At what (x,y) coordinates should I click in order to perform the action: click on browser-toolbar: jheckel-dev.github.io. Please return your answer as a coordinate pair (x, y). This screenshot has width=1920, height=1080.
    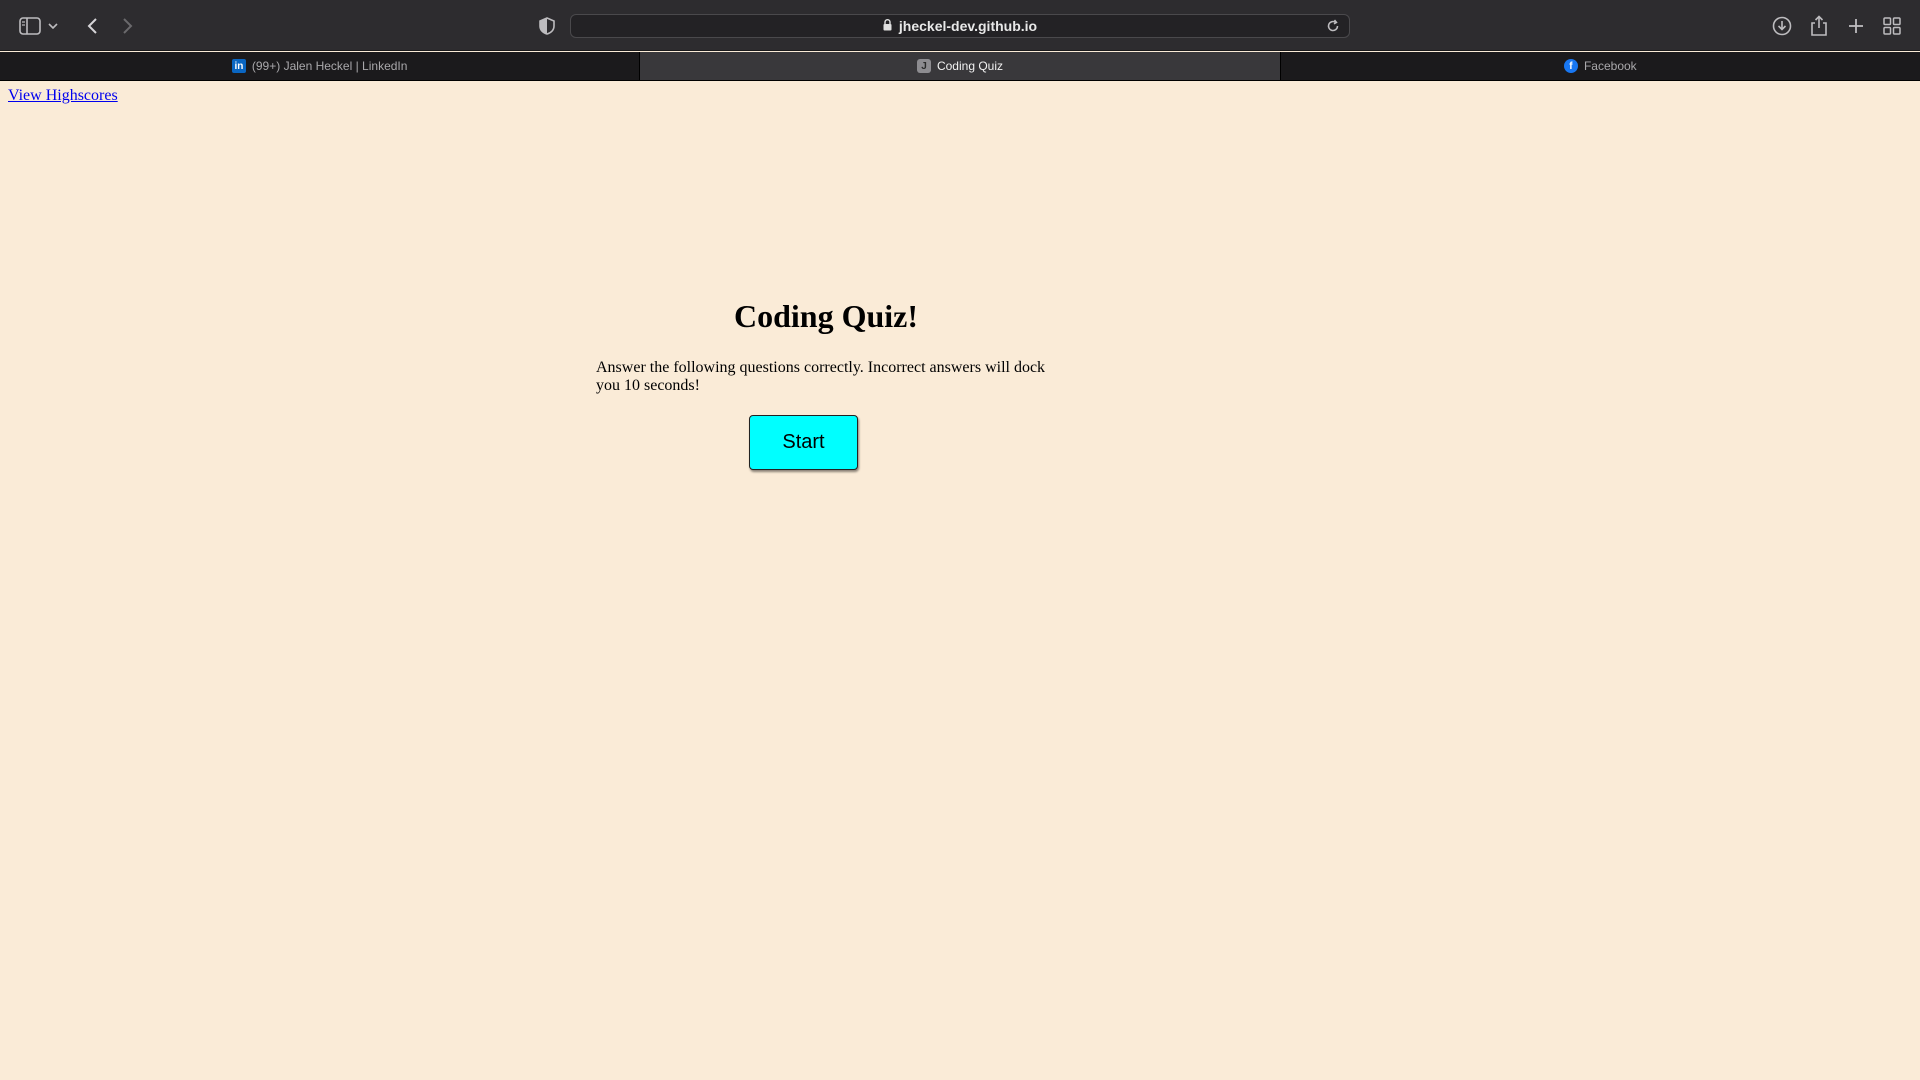
    Looking at the image, I should click on (960, 25).